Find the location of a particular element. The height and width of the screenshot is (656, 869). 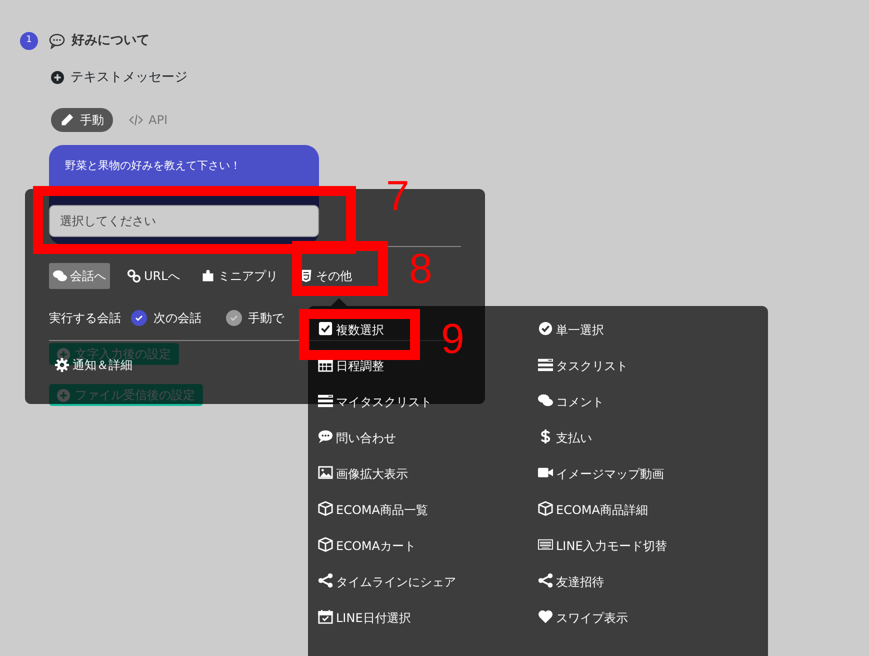

menu-item: タイムラインにシェア is located at coordinates (387, 583).